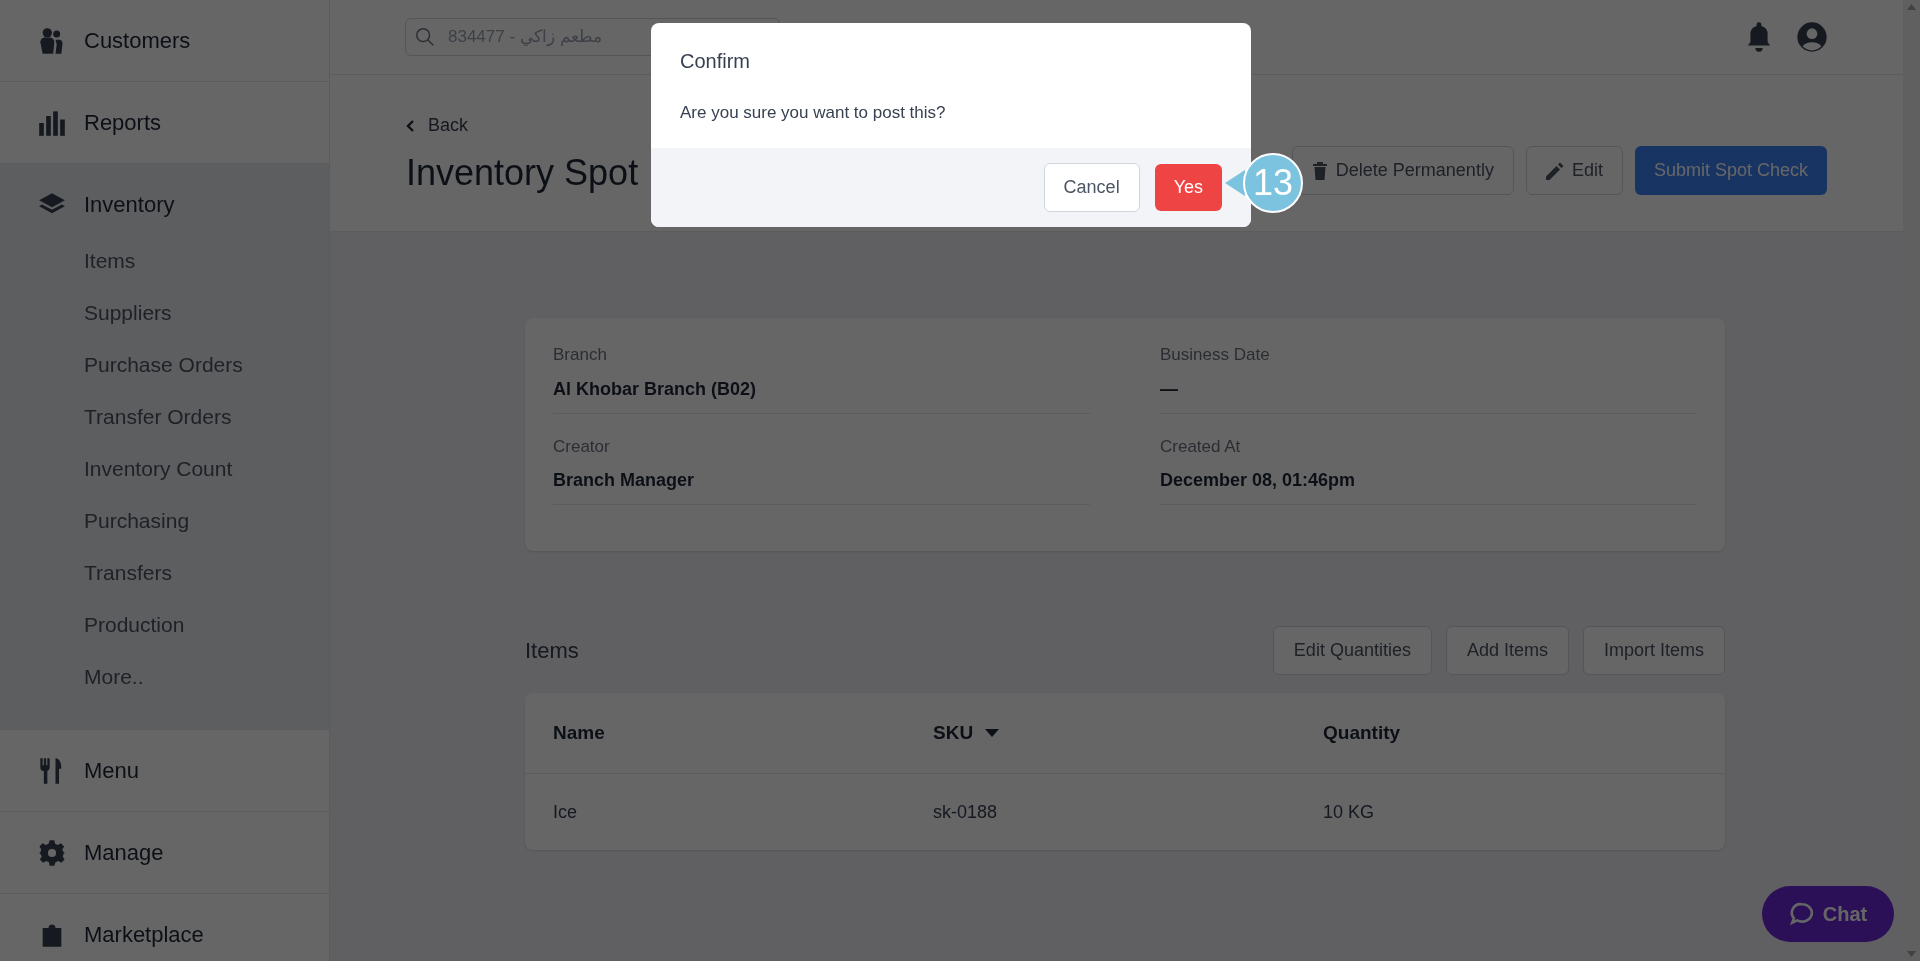  Describe the element at coordinates (522, 125) in the screenshot. I see `back-link: Back` at that location.